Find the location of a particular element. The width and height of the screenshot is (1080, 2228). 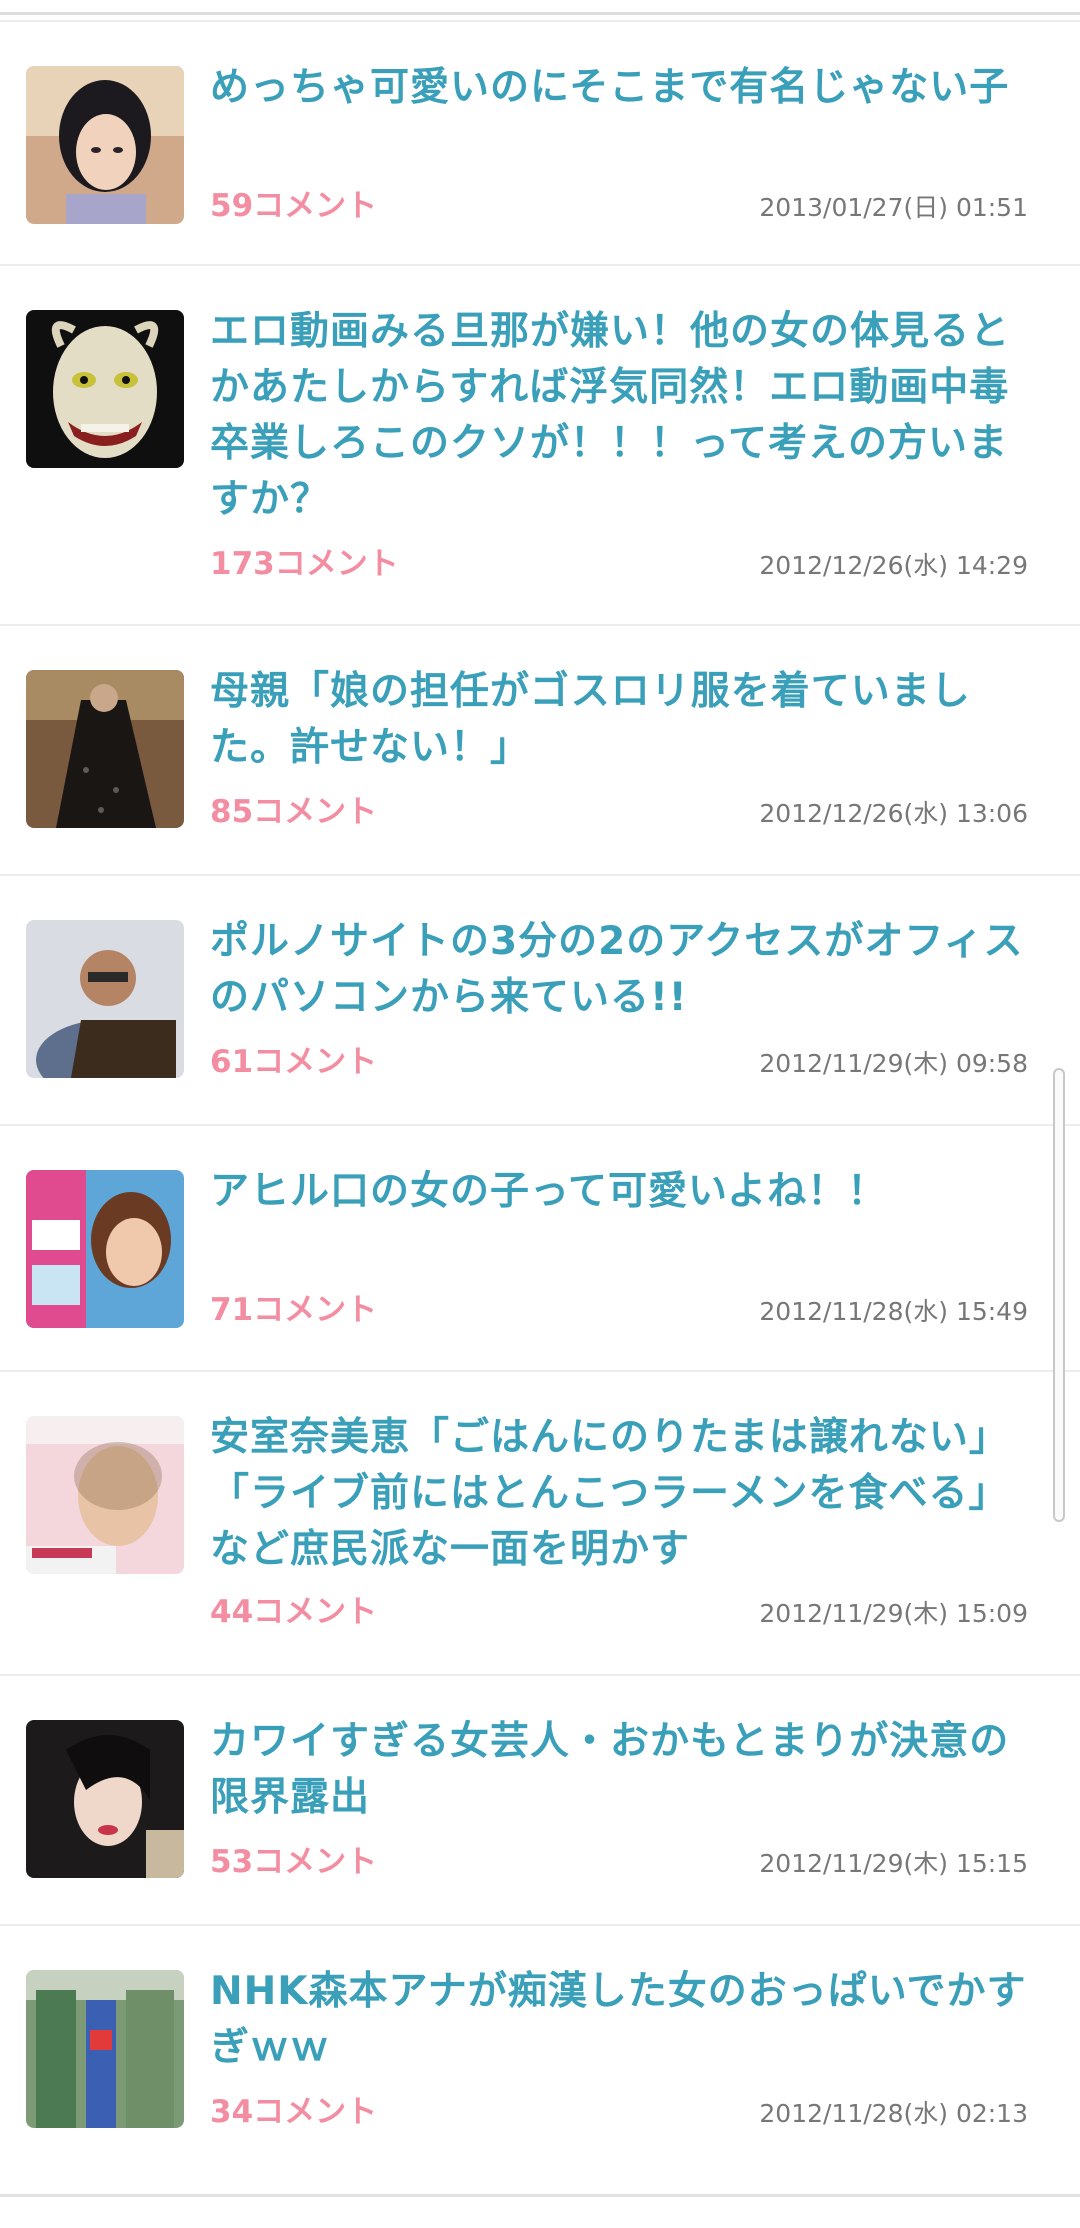

top-divider is located at coordinates (540, 7).